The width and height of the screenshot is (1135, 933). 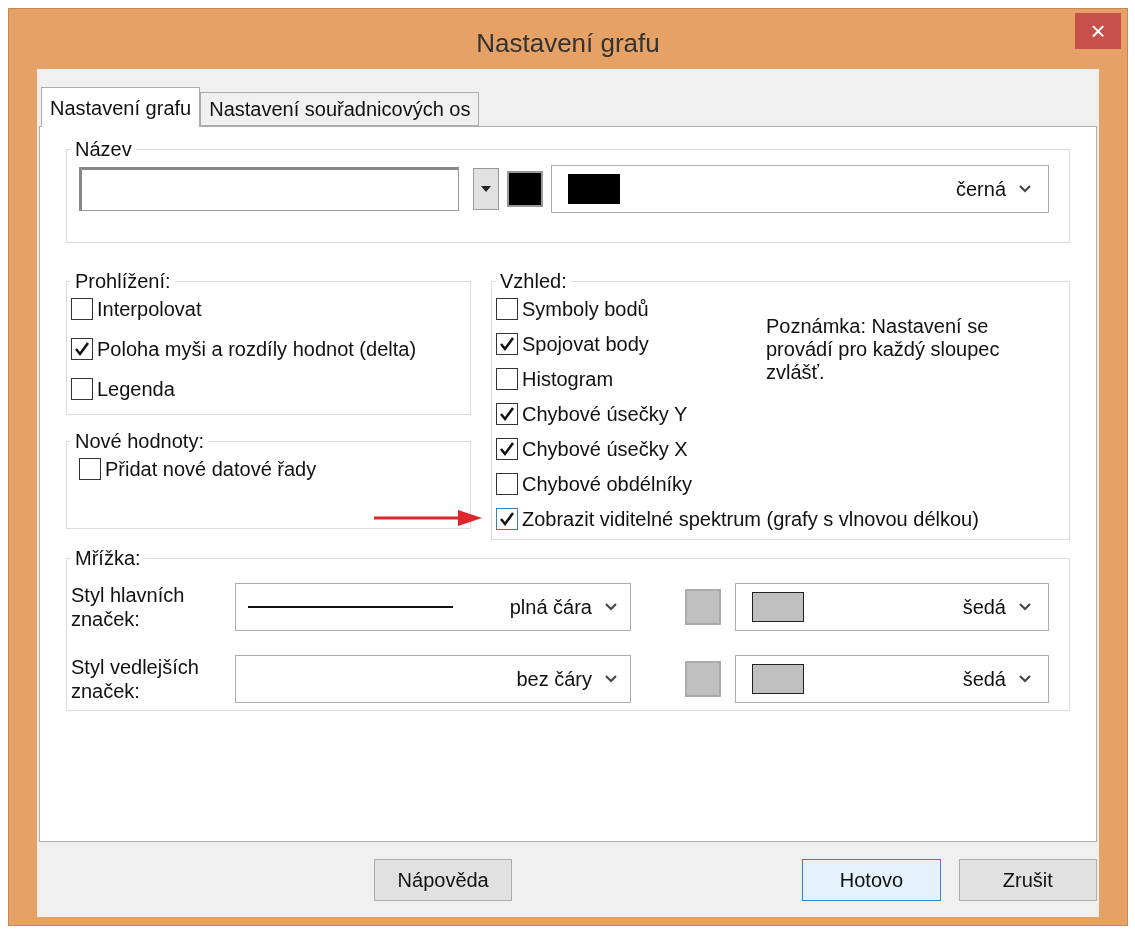 I want to click on group-label: Vzhled:, so click(x=533, y=281).